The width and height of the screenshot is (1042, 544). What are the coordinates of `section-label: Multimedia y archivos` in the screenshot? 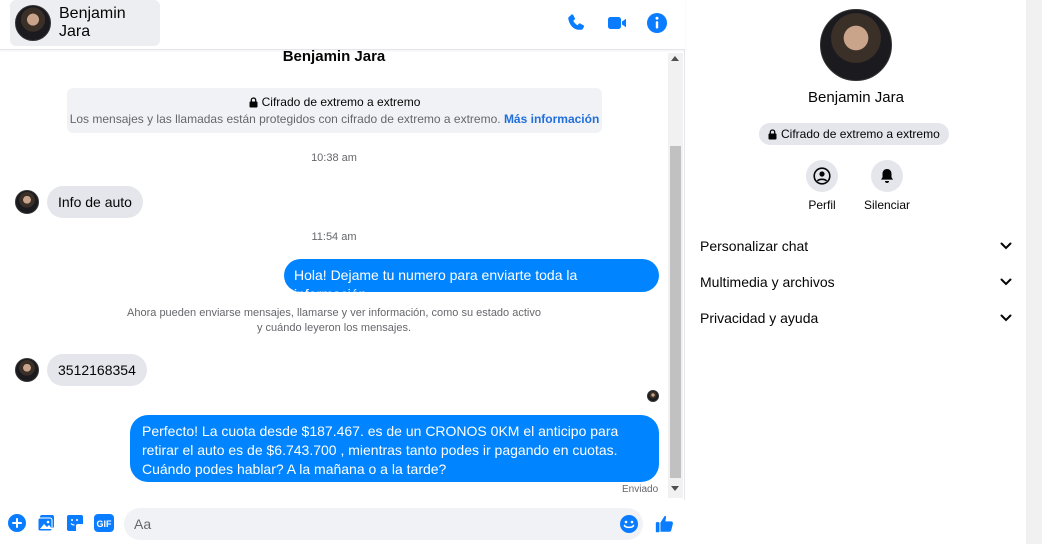 It's located at (767, 282).